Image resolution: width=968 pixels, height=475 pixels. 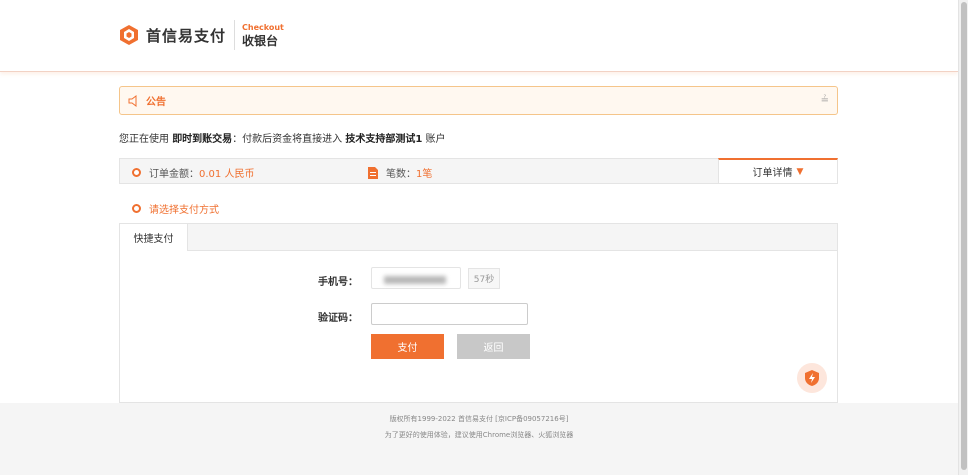 I want to click on account-name: 技术支持部测试1, so click(x=384, y=139).